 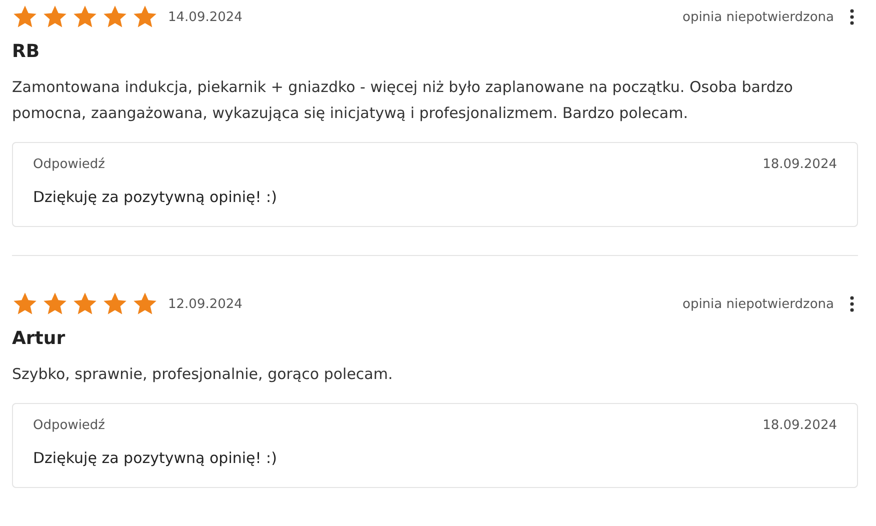 What do you see at coordinates (205, 17) in the screenshot?
I see `review-date: 14.09.2024` at bounding box center [205, 17].